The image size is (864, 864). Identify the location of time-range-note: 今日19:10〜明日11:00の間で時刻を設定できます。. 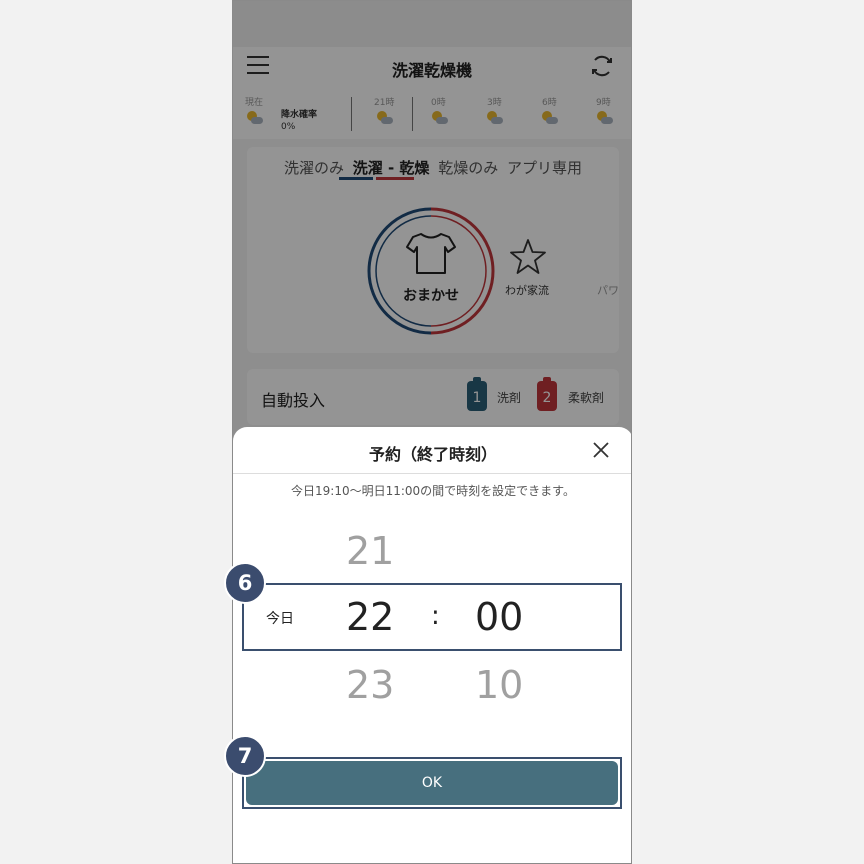
(433, 491).